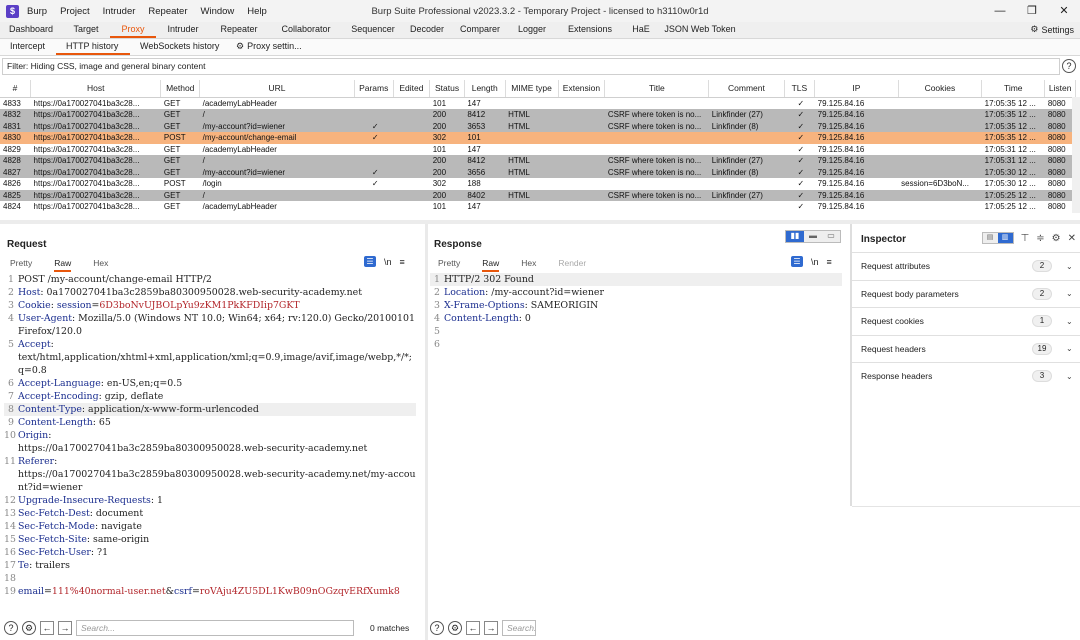  Describe the element at coordinates (590, 30) in the screenshot. I see `main-tab-extensions: Extensions` at that location.